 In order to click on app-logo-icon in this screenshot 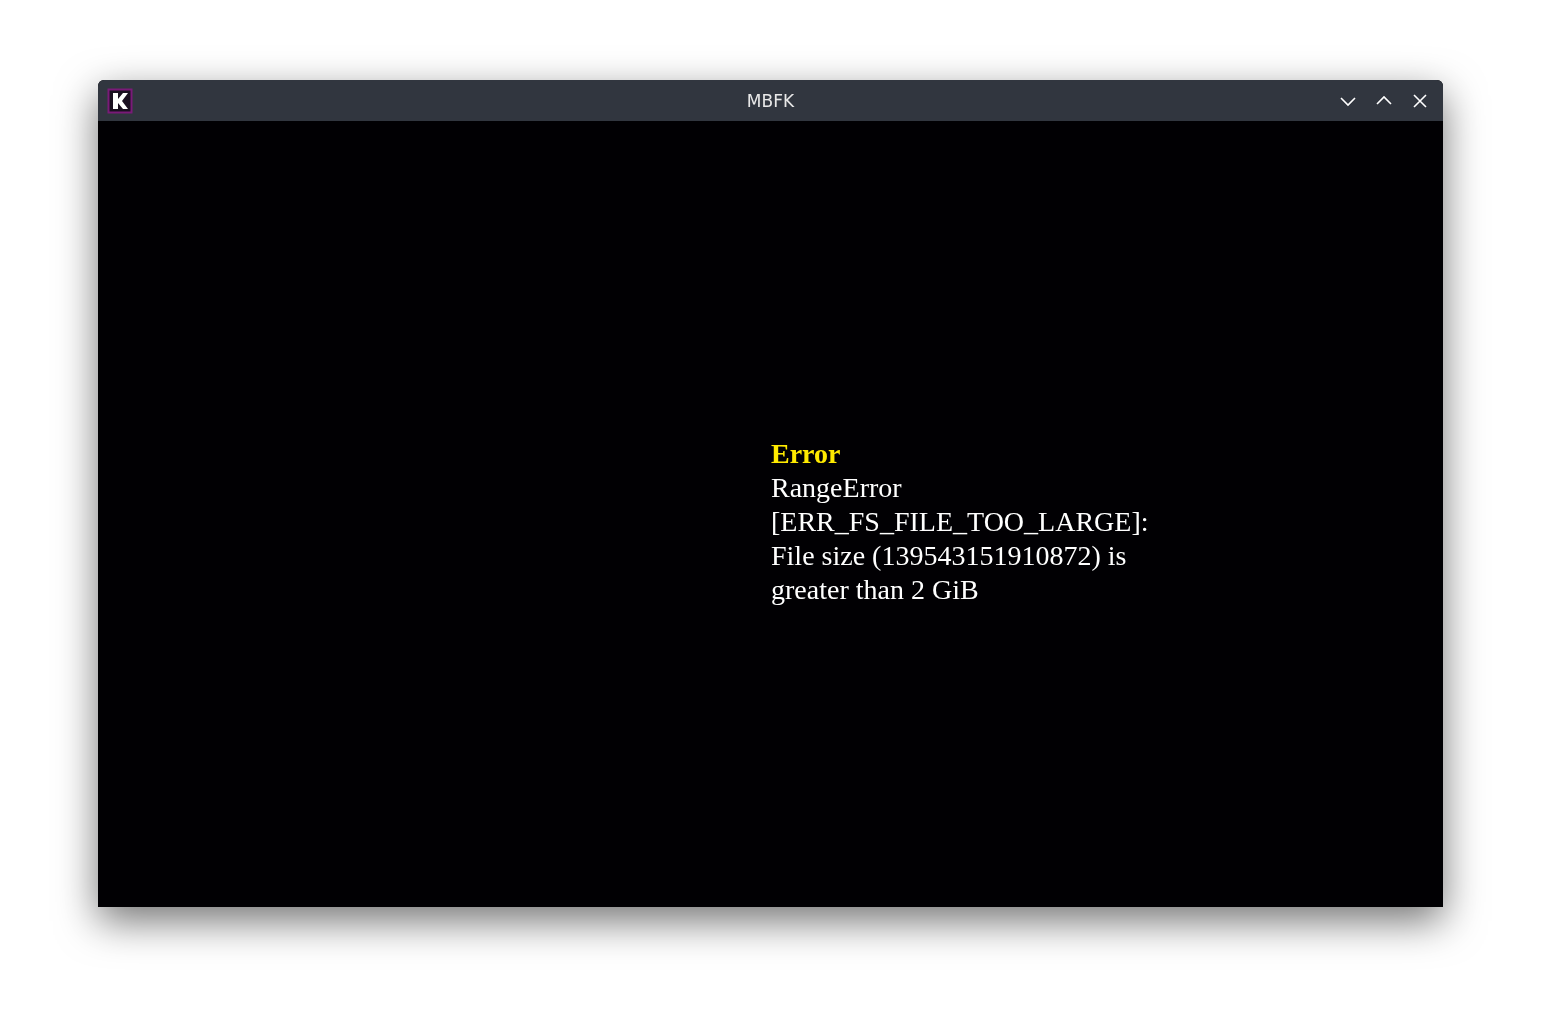, I will do `click(120, 100)`.